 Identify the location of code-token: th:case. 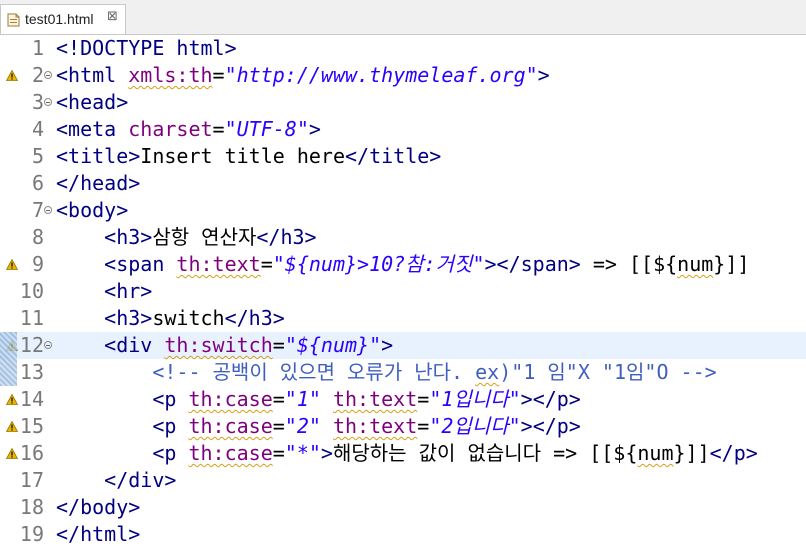
(230, 426).